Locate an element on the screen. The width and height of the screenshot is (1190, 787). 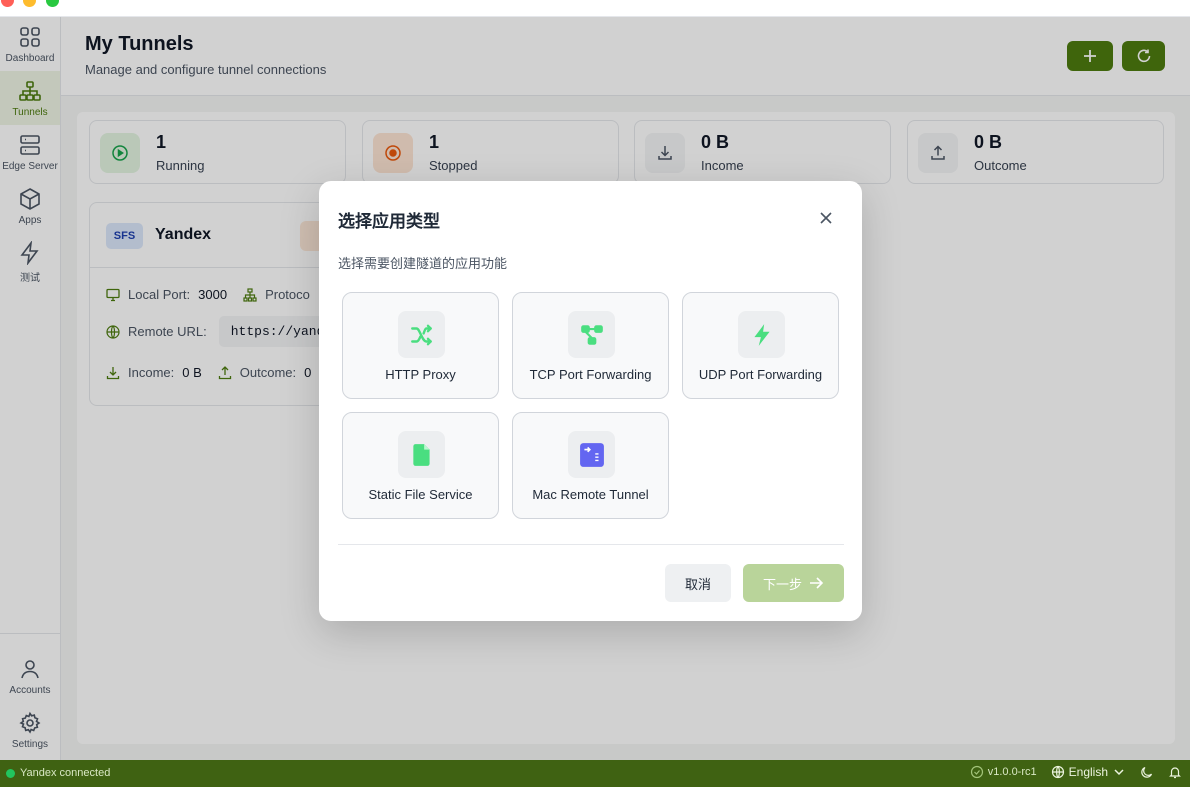
next-button: 下一步 is located at coordinates (793, 583).